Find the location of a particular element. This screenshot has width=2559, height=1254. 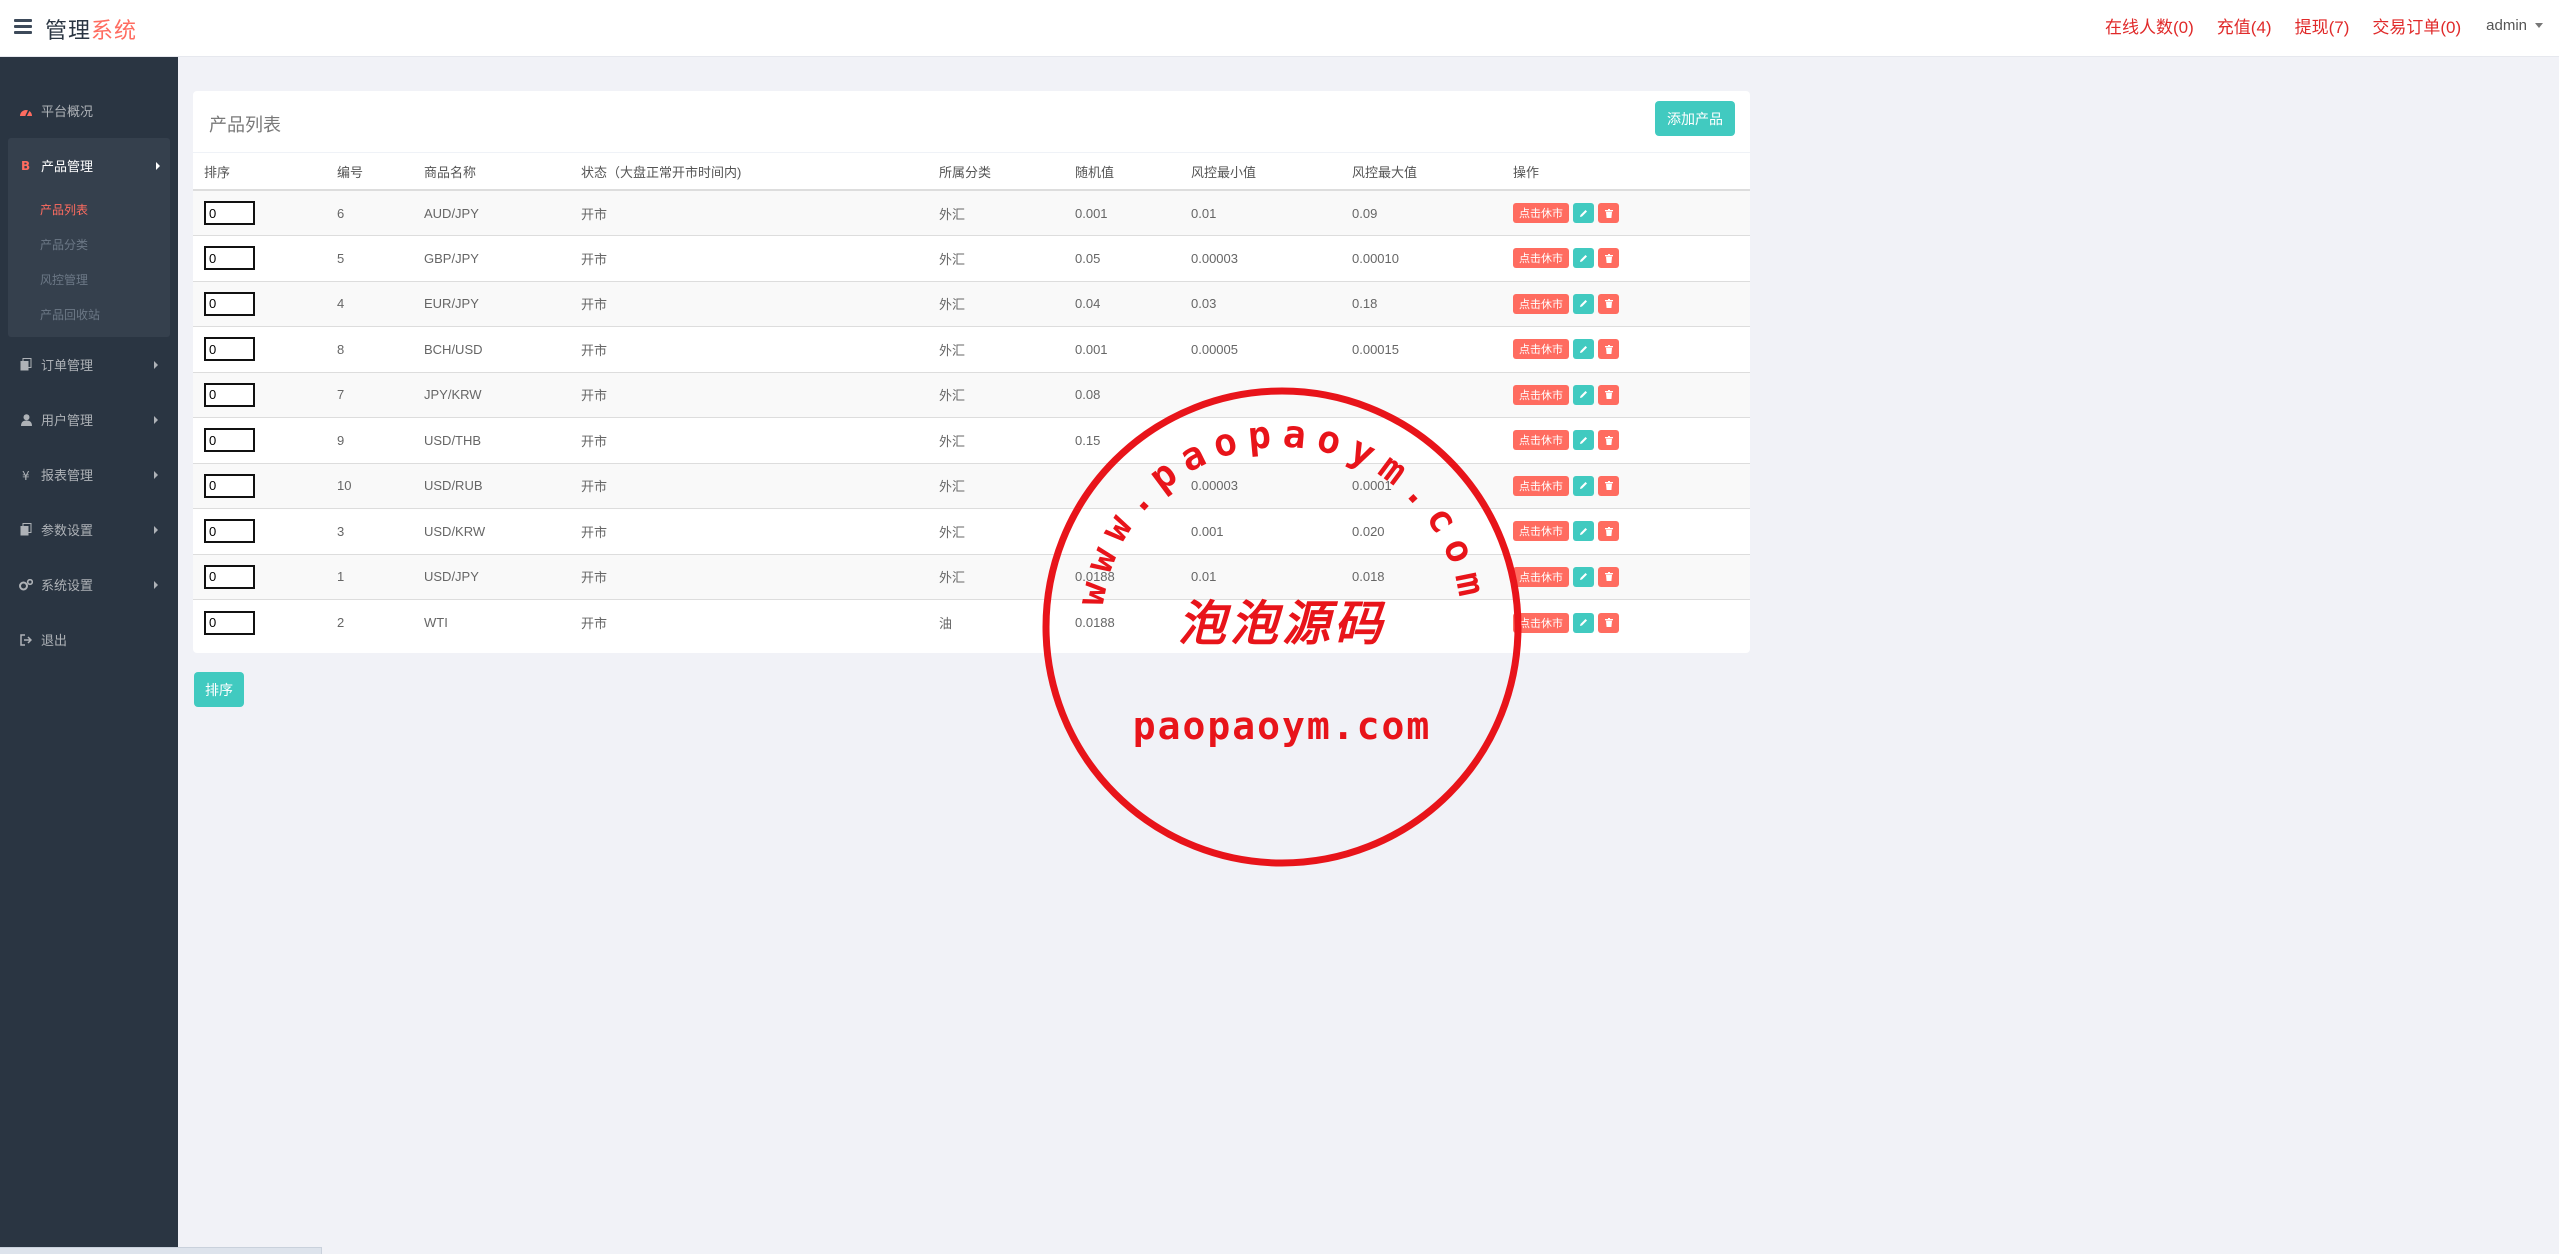

sidebar-subitem-product-category: 产品分类 is located at coordinates (89, 245).